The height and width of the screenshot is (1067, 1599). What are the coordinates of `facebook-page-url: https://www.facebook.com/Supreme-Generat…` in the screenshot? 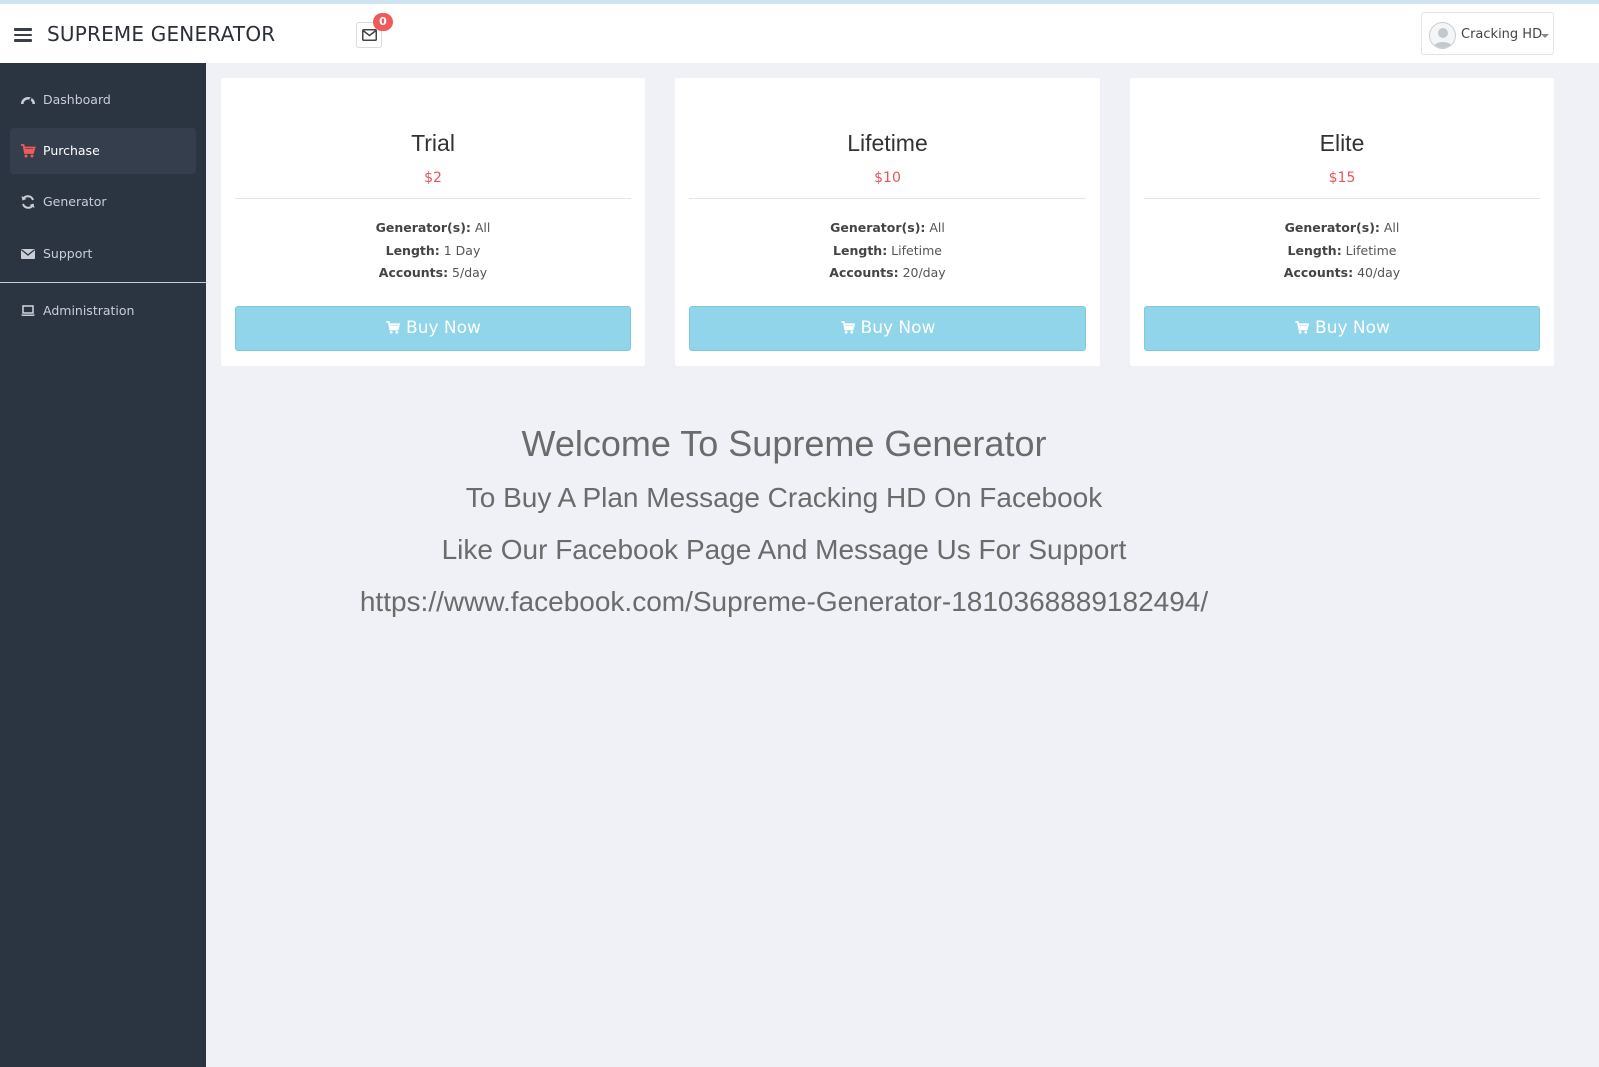 It's located at (784, 601).